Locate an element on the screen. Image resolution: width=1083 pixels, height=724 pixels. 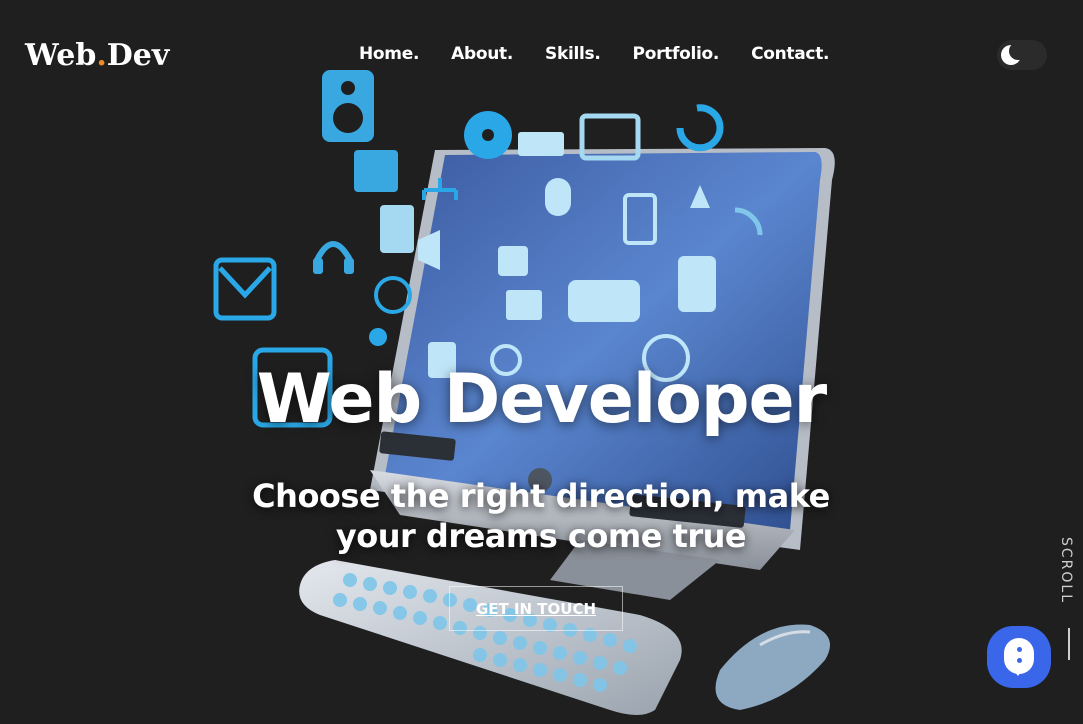
get-in-touch-button: GET IN TOUCH is located at coordinates (536, 608).